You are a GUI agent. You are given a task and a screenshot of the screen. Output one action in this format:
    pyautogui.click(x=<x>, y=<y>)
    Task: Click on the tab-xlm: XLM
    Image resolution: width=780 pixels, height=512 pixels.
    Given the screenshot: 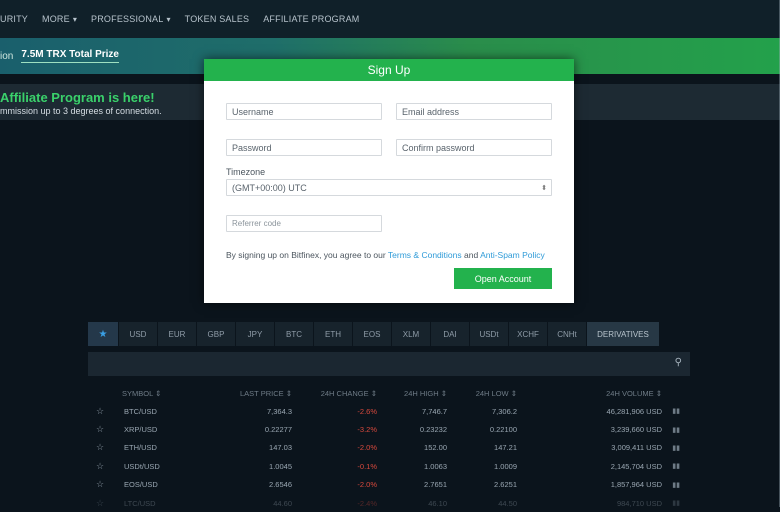 What is the action you would take?
    pyautogui.click(x=411, y=334)
    